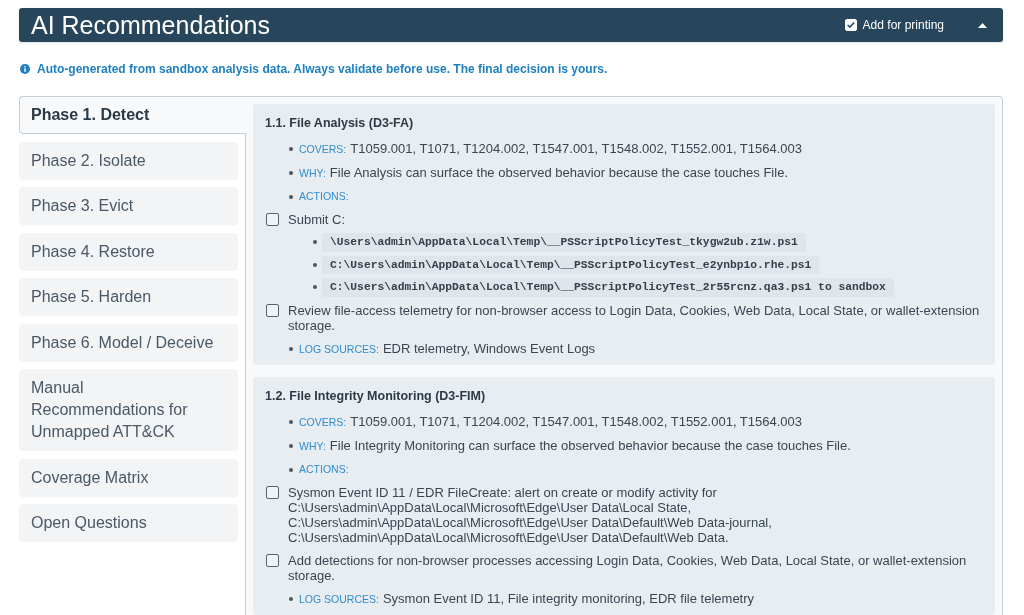 This screenshot has width=1024, height=615. Describe the element at coordinates (150, 25) in the screenshot. I see `page-title: AI Recommendations` at that location.